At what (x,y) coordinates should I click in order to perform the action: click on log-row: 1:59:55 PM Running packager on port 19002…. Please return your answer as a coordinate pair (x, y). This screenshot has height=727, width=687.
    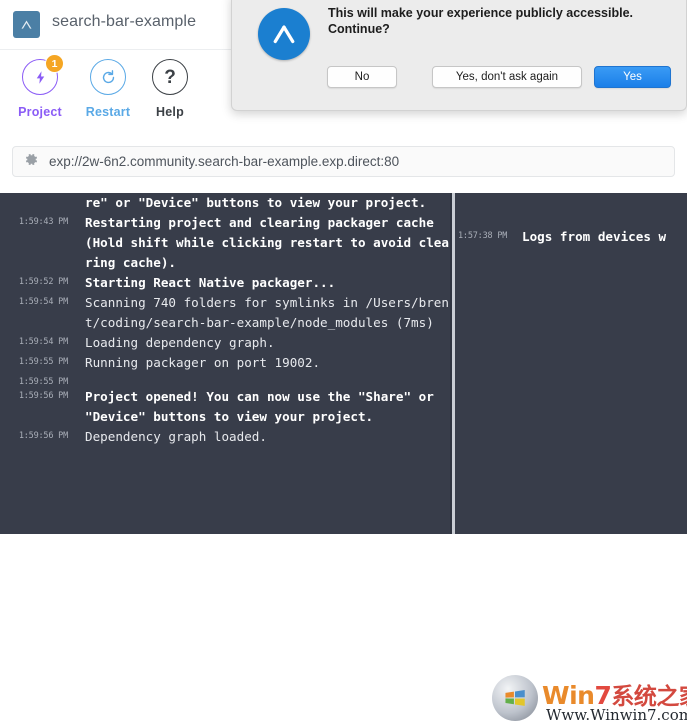
    Looking at the image, I should click on (225, 363).